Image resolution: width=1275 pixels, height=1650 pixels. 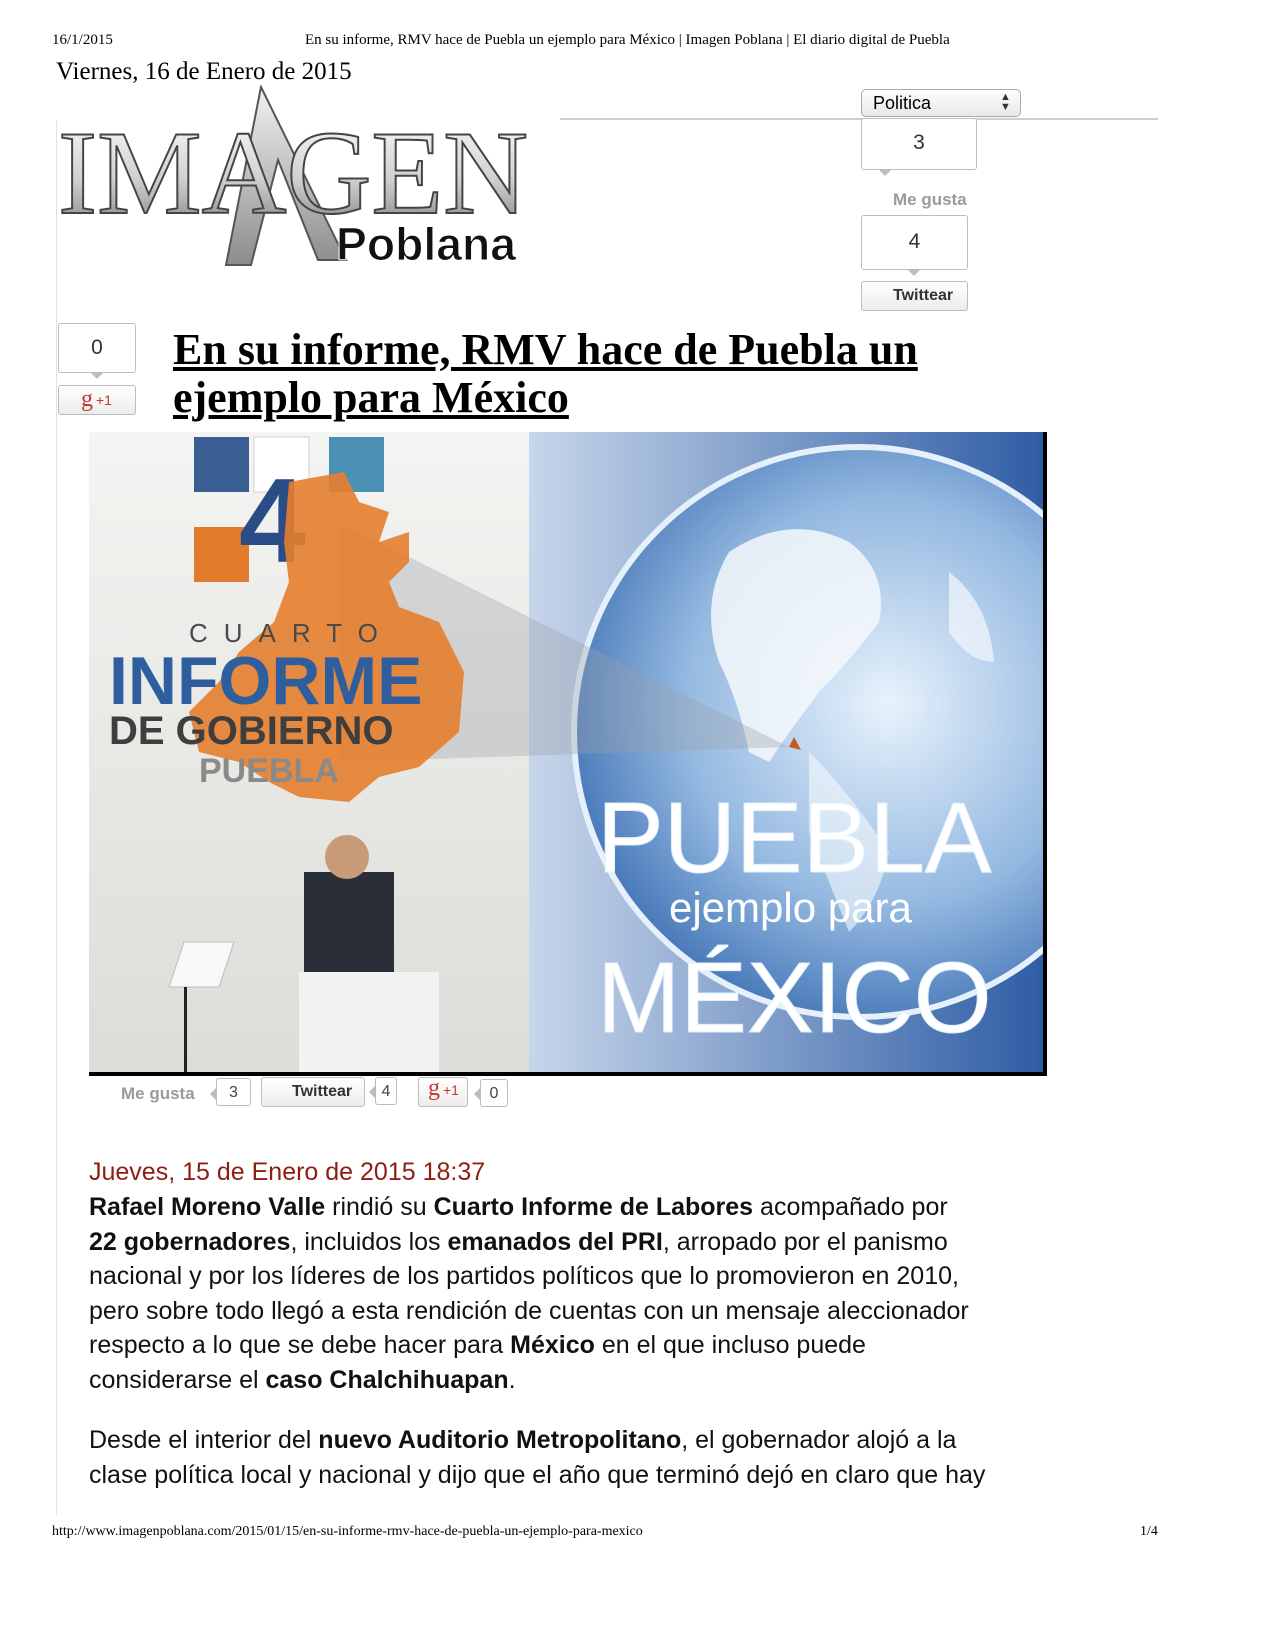 What do you see at coordinates (371, 397) in the screenshot?
I see `article-title-line2: ejemplo para México` at bounding box center [371, 397].